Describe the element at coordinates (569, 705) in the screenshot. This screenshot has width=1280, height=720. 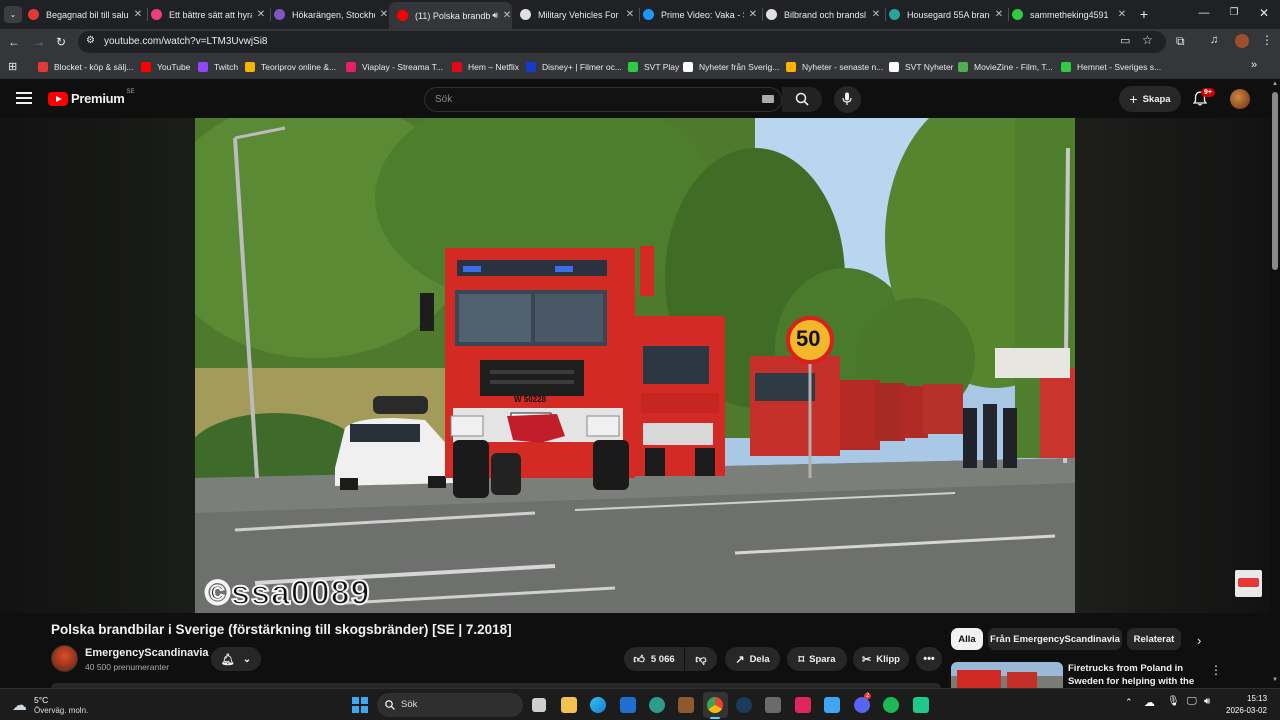
I see `file-explorer-icon` at that location.